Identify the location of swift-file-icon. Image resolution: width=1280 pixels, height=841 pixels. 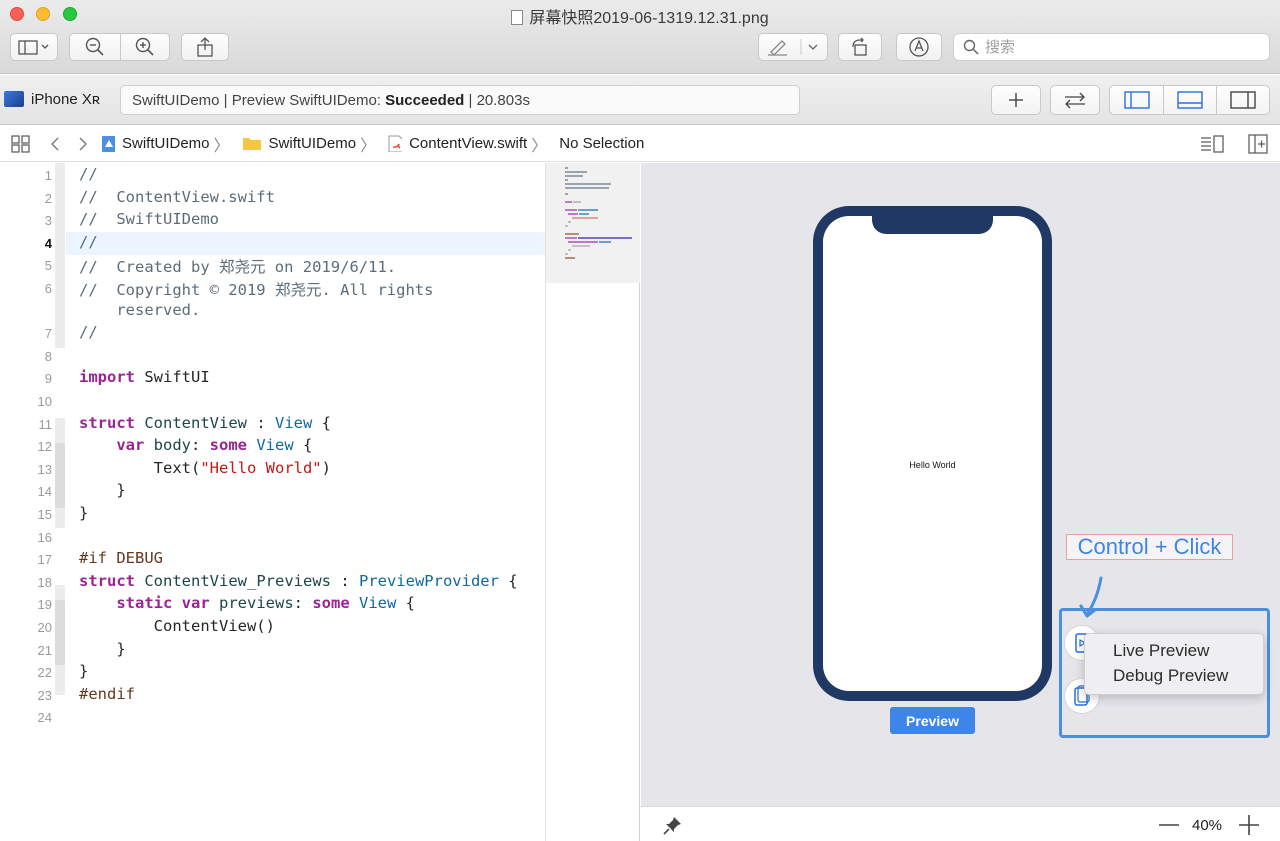
(395, 143).